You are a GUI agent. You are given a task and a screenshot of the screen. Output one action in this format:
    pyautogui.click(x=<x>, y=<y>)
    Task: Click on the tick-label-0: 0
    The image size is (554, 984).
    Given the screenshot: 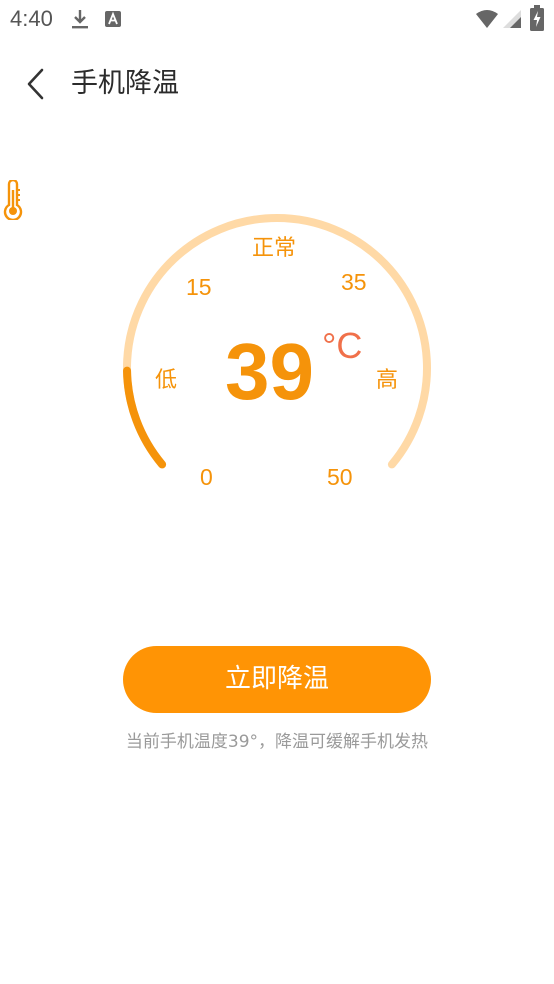 What is the action you would take?
    pyautogui.click(x=206, y=477)
    